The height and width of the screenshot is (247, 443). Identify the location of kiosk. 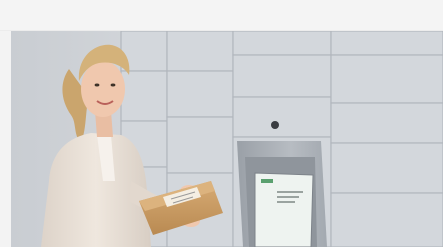
(282, 194).